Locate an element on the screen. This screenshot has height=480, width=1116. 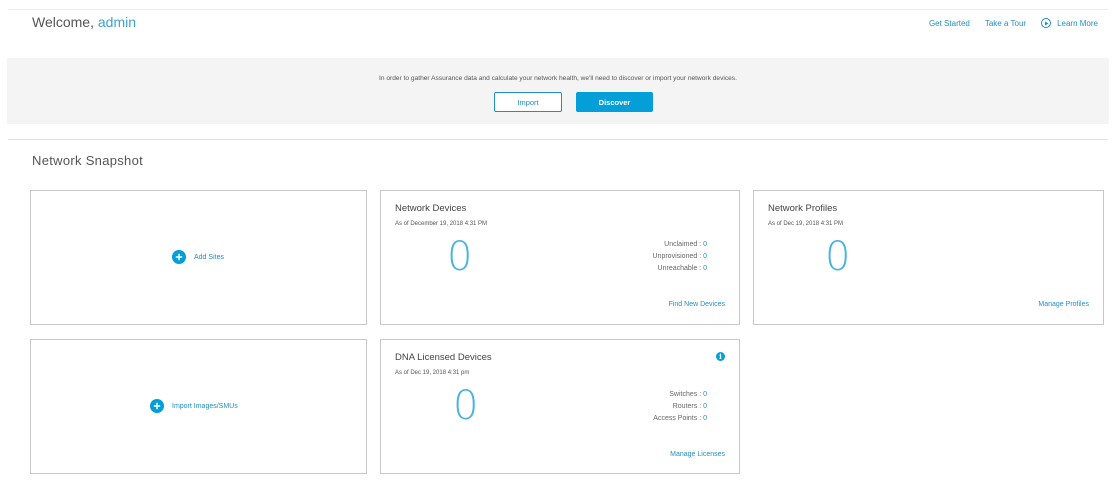
section-divider is located at coordinates (558, 139).